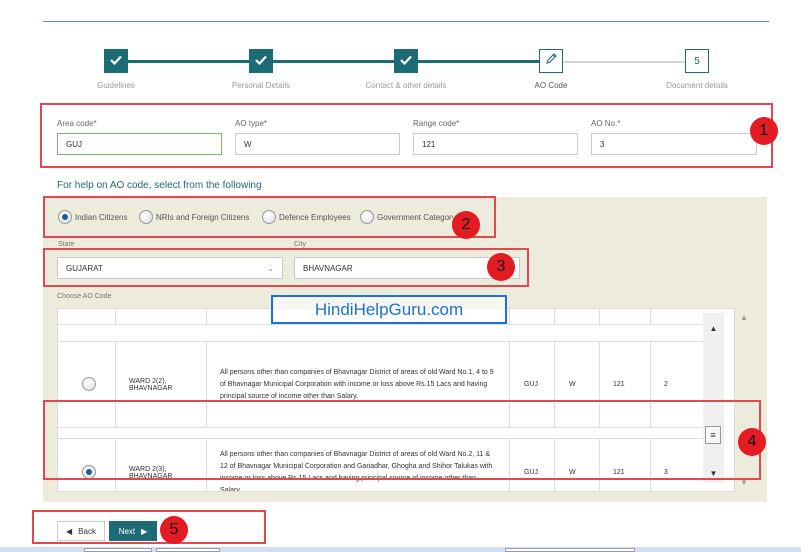 The image size is (801, 552). I want to click on annotation-badge: 3, so click(501, 267).